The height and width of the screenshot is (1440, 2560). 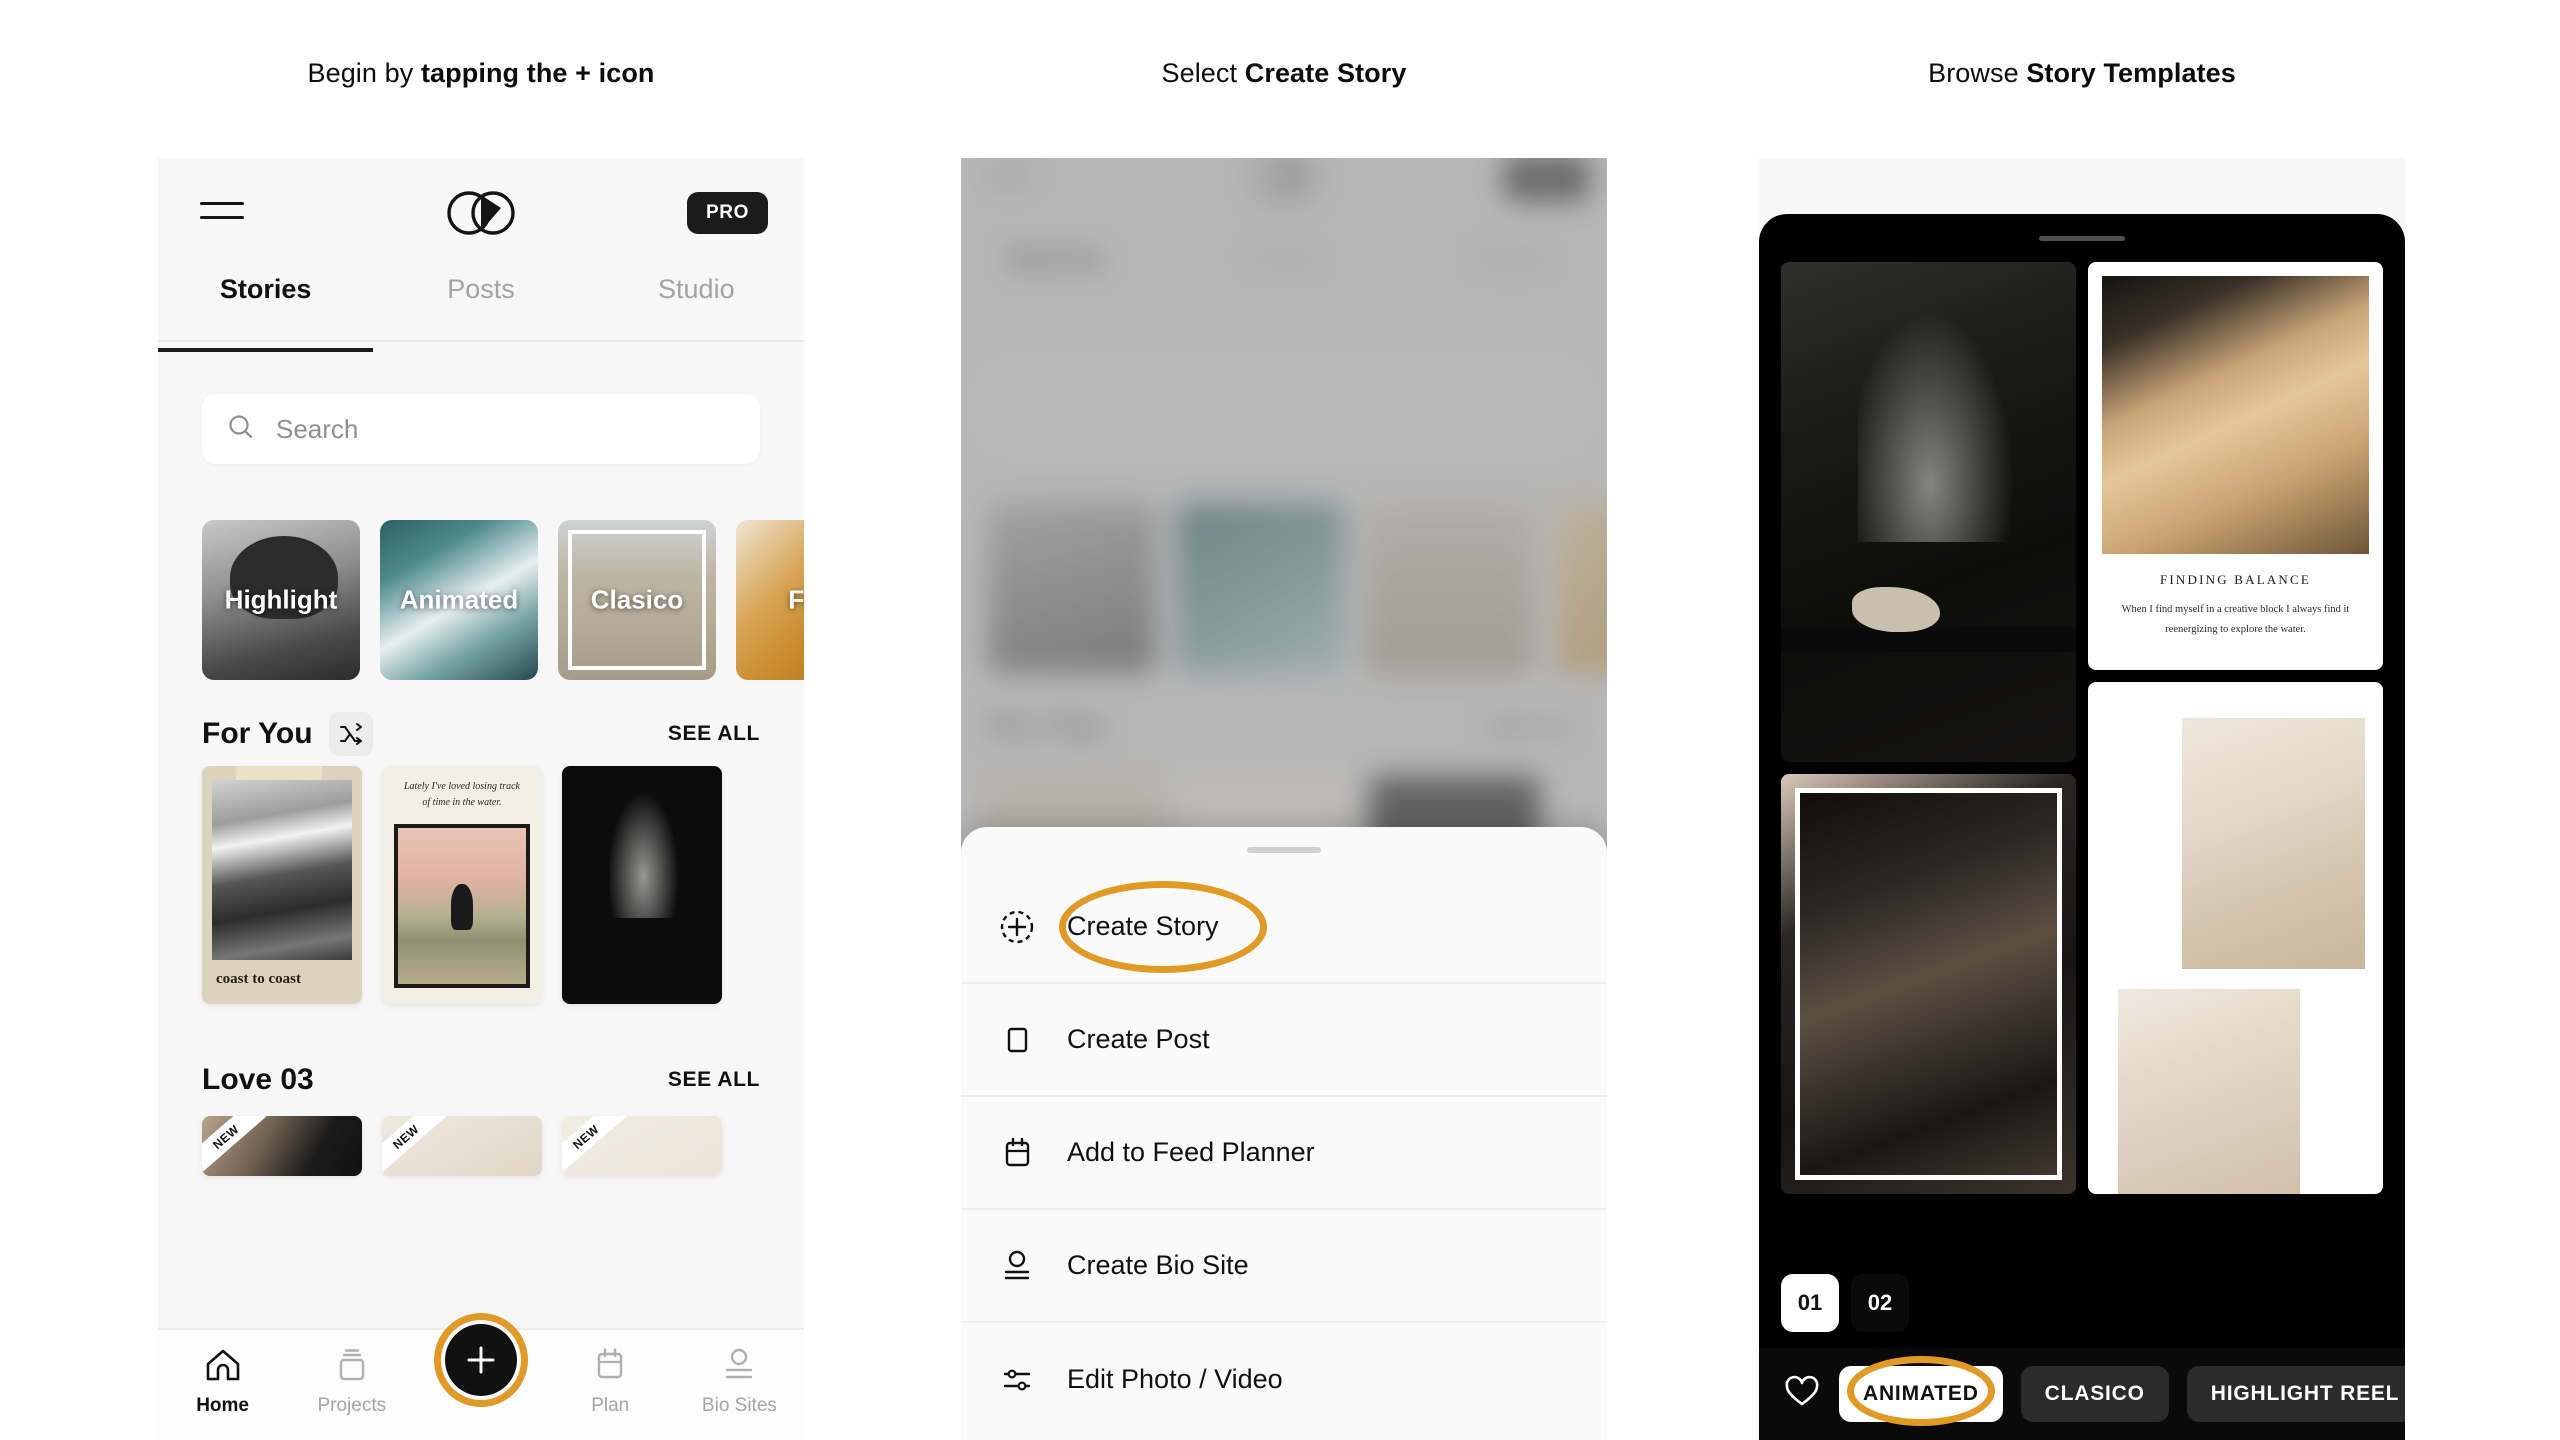 I want to click on nav-label: Projects, so click(x=352, y=1405).